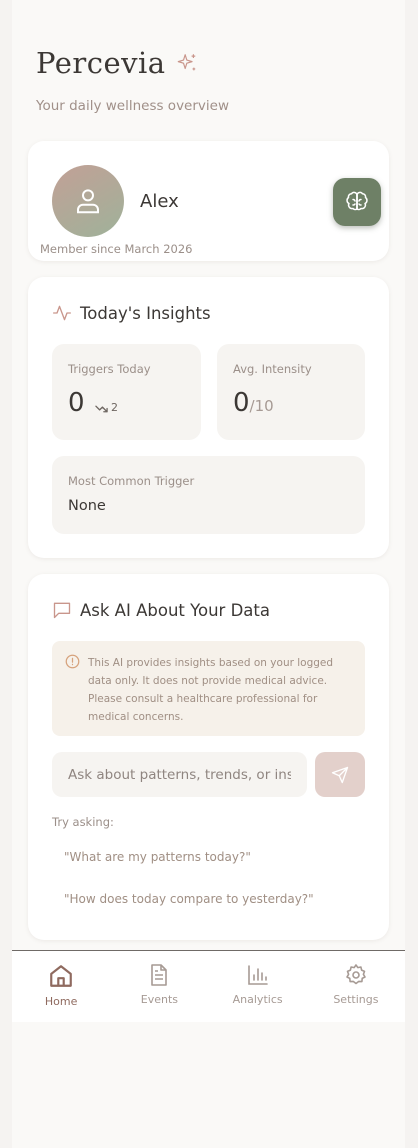  What do you see at coordinates (62, 313) in the screenshot?
I see `activity-icon` at bounding box center [62, 313].